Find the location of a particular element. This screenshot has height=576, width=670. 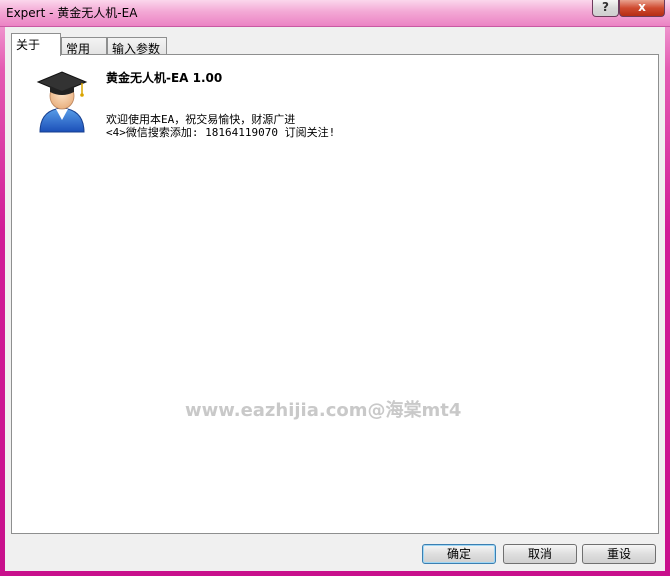

description-line-1: 欢迎使用本EA，祝交易愉快，财源广进 is located at coordinates (201, 119).